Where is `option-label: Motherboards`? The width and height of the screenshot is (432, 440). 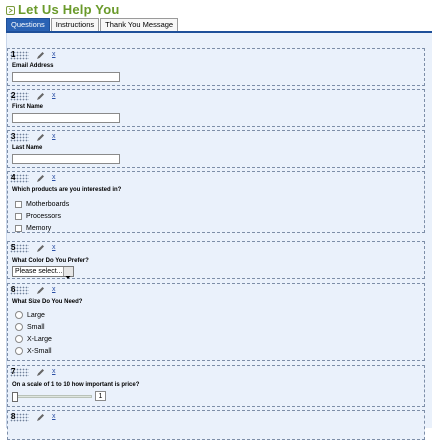 option-label: Motherboards is located at coordinates (48, 204).